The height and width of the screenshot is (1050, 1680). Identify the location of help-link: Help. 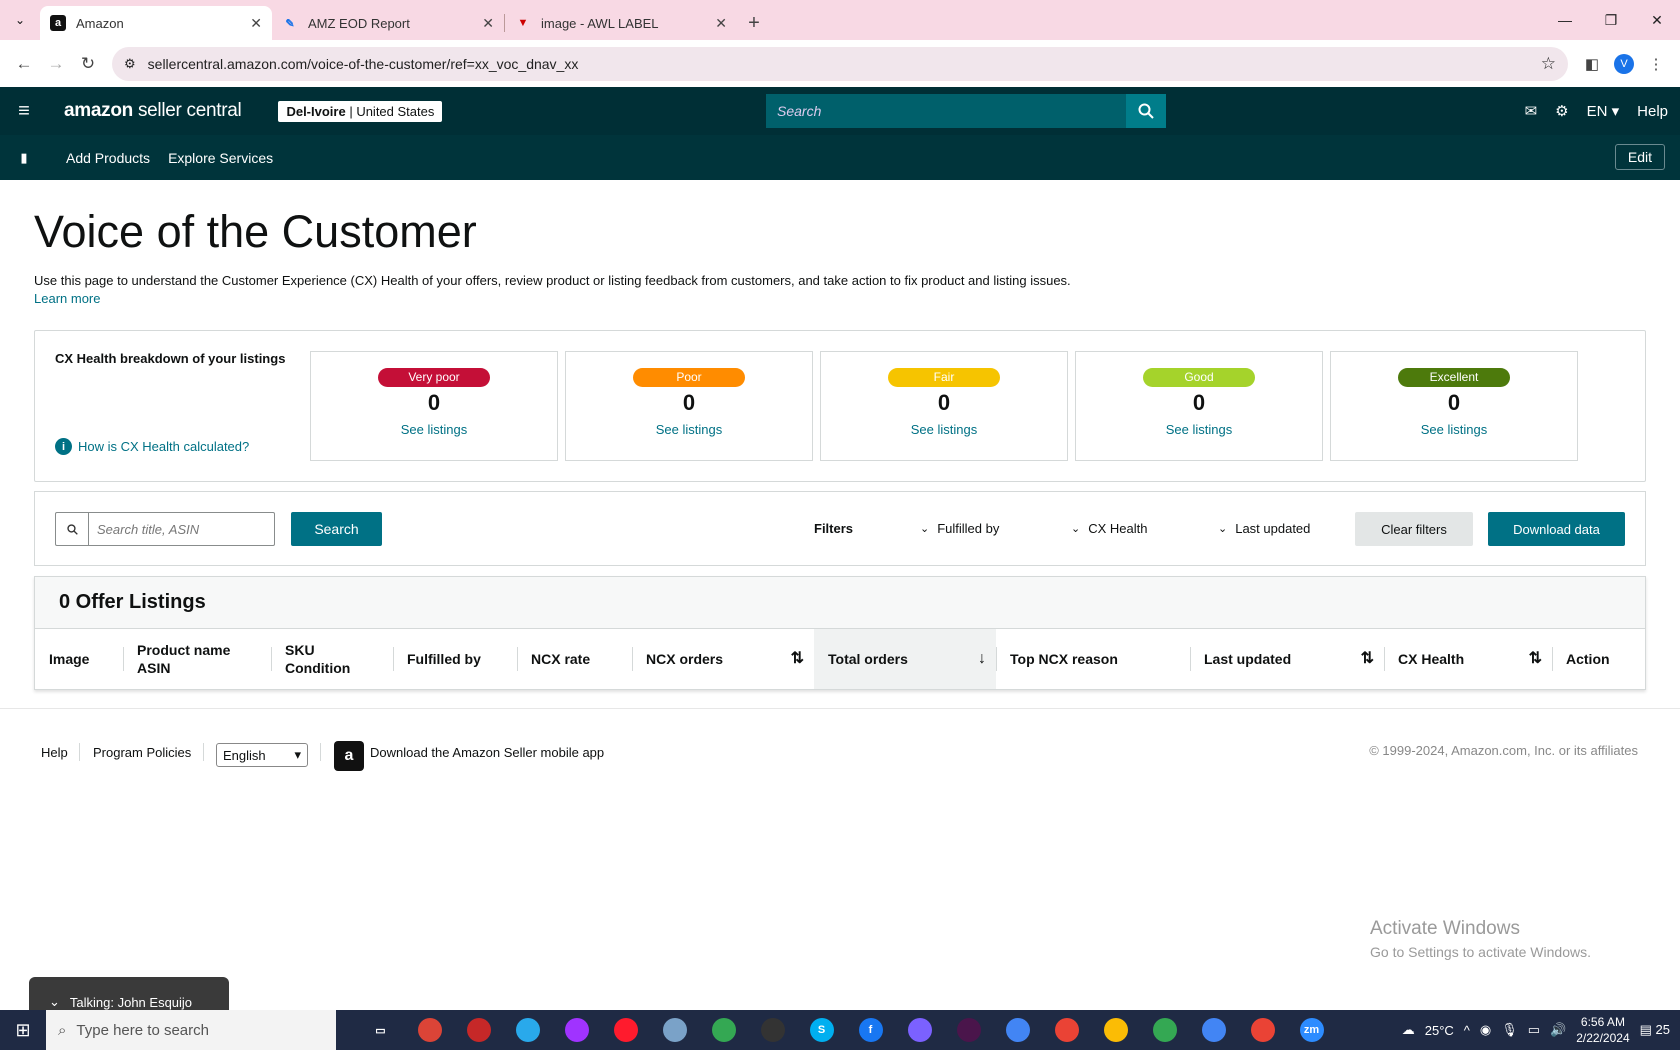
(1652, 111).